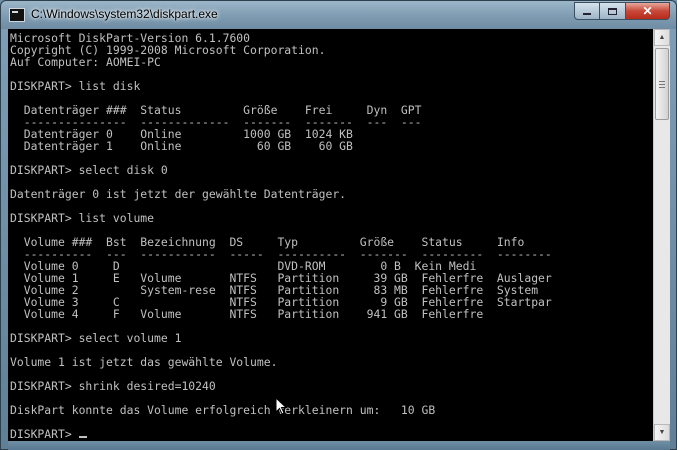  I want to click on close-icon: ✕, so click(647, 11).